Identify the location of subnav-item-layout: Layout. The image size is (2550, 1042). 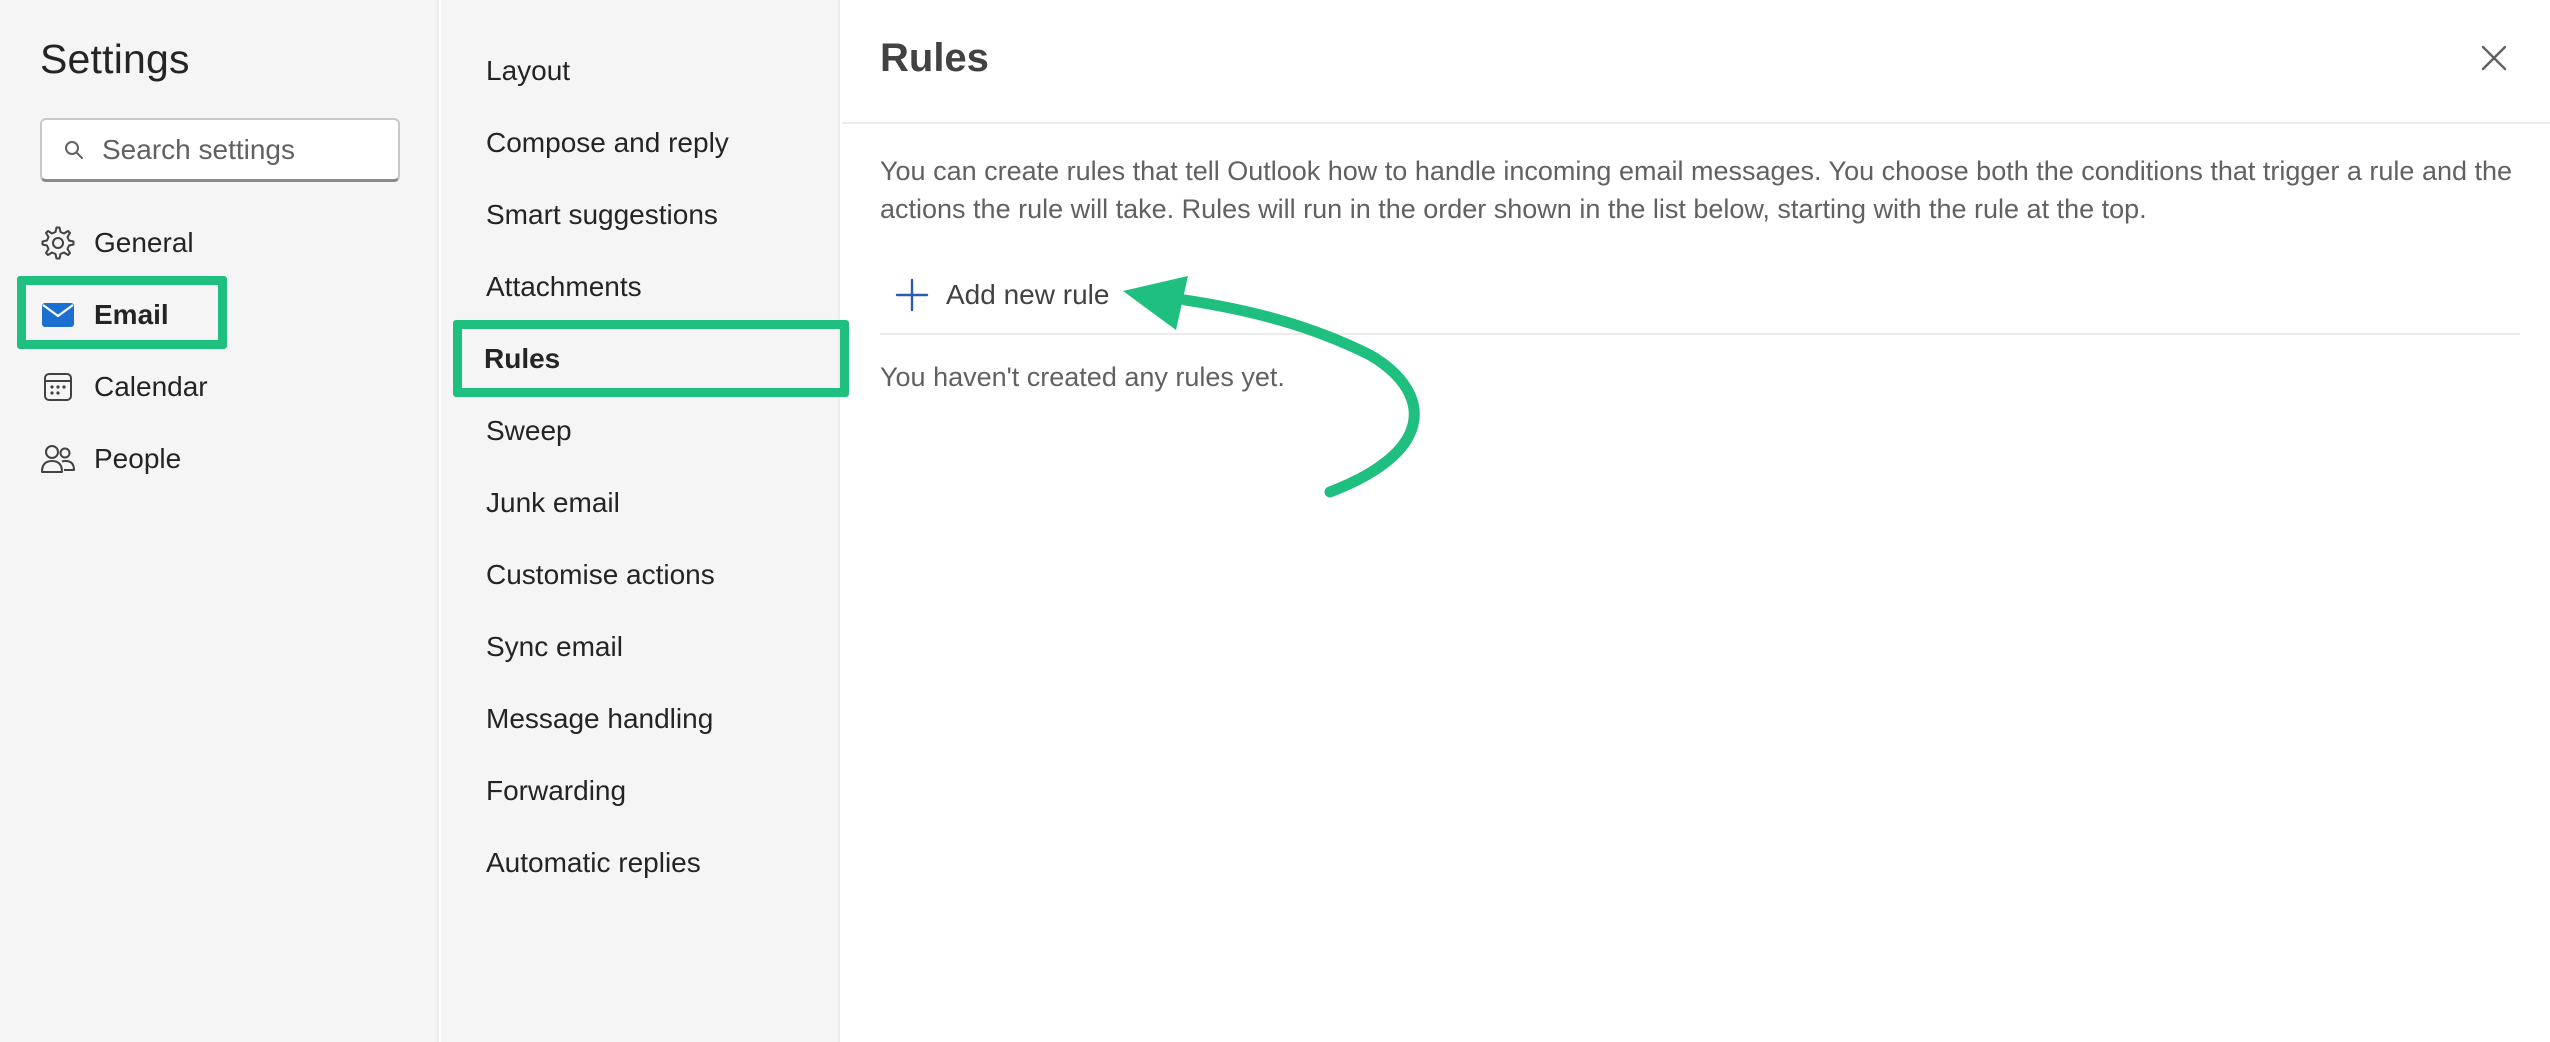
(528, 71).